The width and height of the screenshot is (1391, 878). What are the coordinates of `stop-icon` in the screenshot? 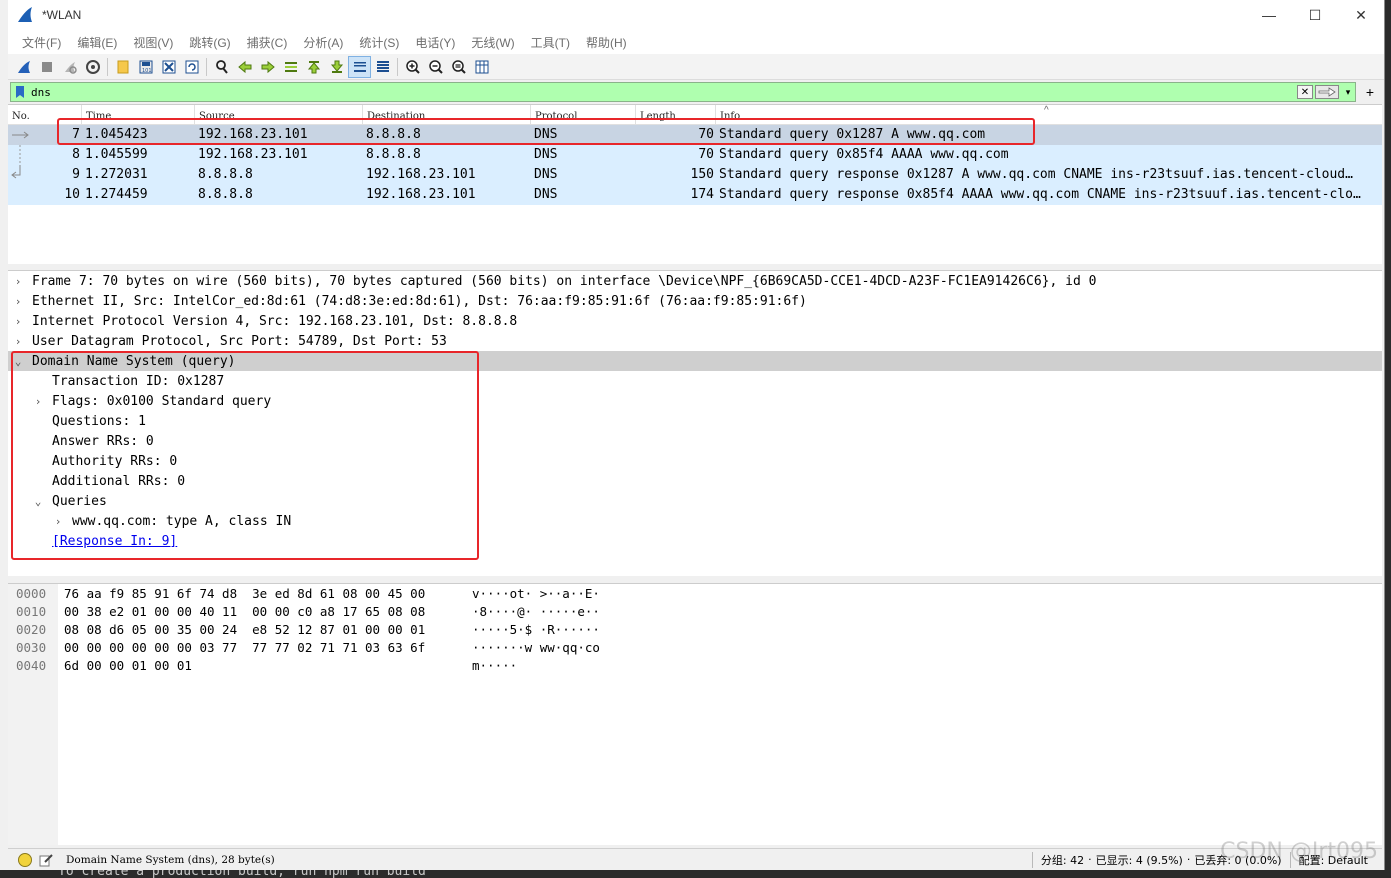 It's located at (46, 67).